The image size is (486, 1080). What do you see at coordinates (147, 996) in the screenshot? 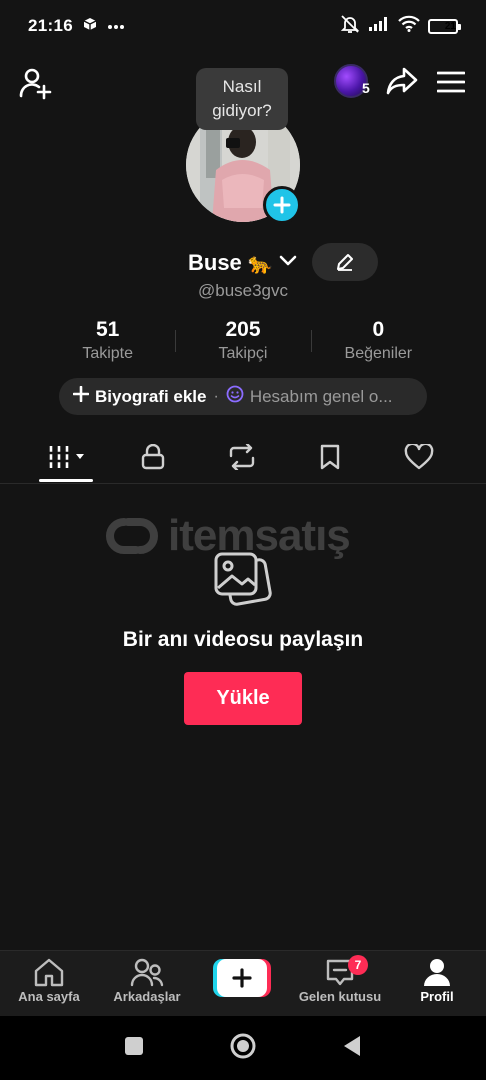
I see `nav-label: Arkadaşlar` at bounding box center [147, 996].